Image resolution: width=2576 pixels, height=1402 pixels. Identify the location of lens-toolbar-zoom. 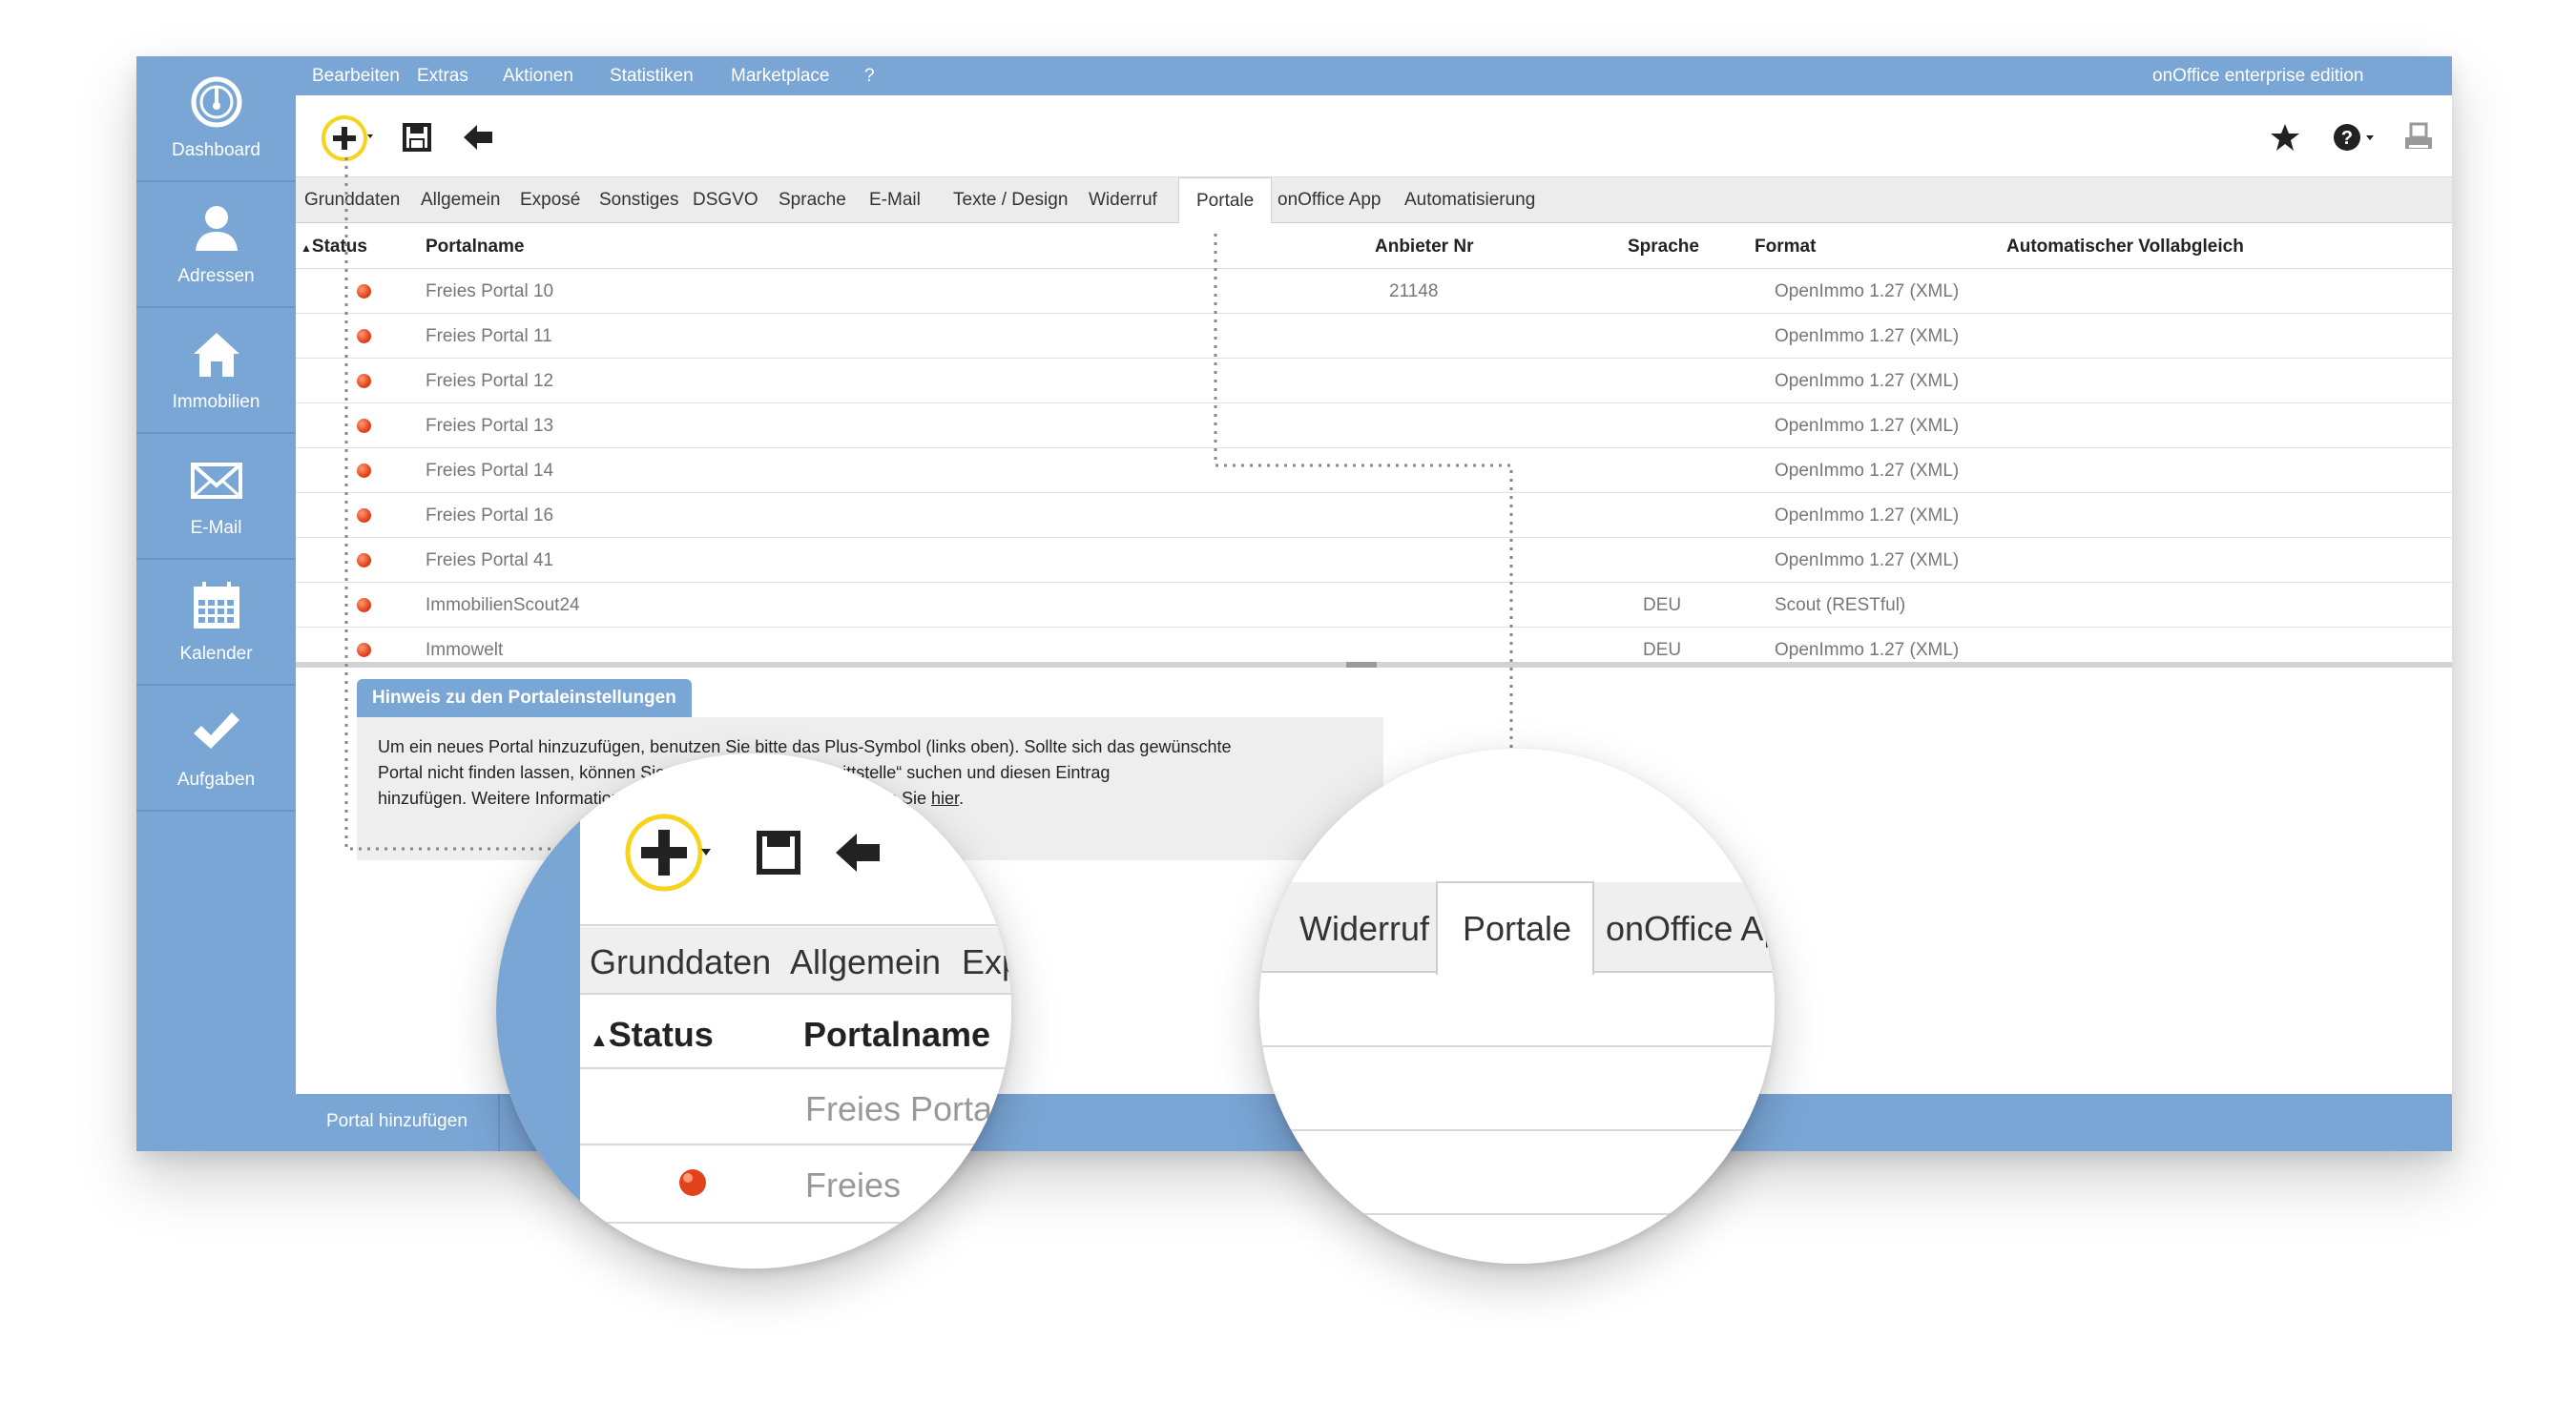
(753, 1011).